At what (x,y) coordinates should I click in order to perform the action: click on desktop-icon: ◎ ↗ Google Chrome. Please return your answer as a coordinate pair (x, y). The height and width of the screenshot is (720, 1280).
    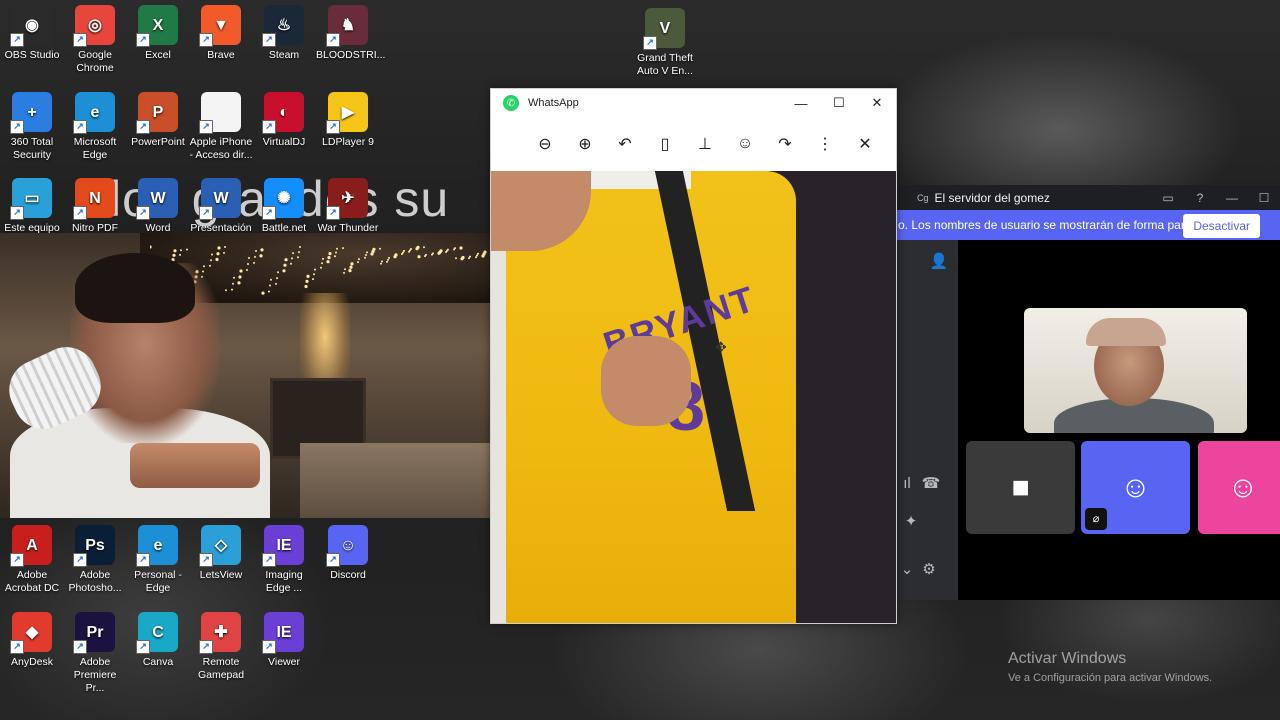
    Looking at the image, I should click on (95, 40).